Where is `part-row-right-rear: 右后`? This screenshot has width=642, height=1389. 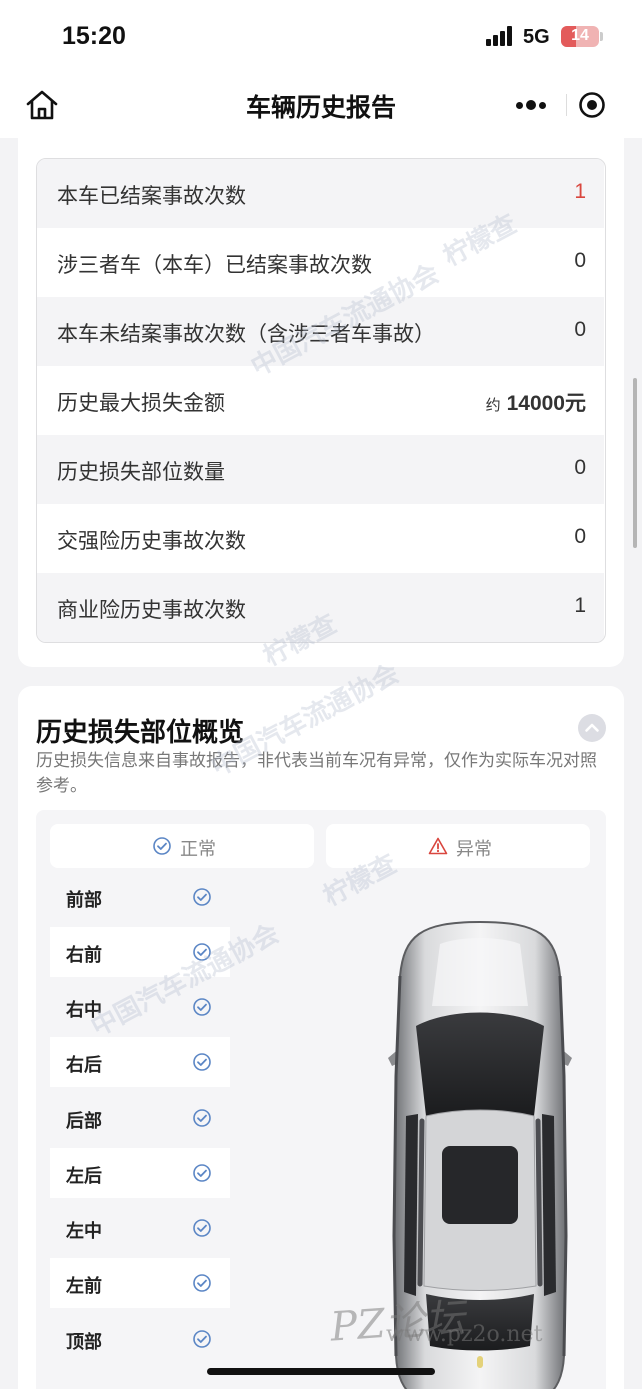
part-row-right-rear: 右后 is located at coordinates (140, 1062).